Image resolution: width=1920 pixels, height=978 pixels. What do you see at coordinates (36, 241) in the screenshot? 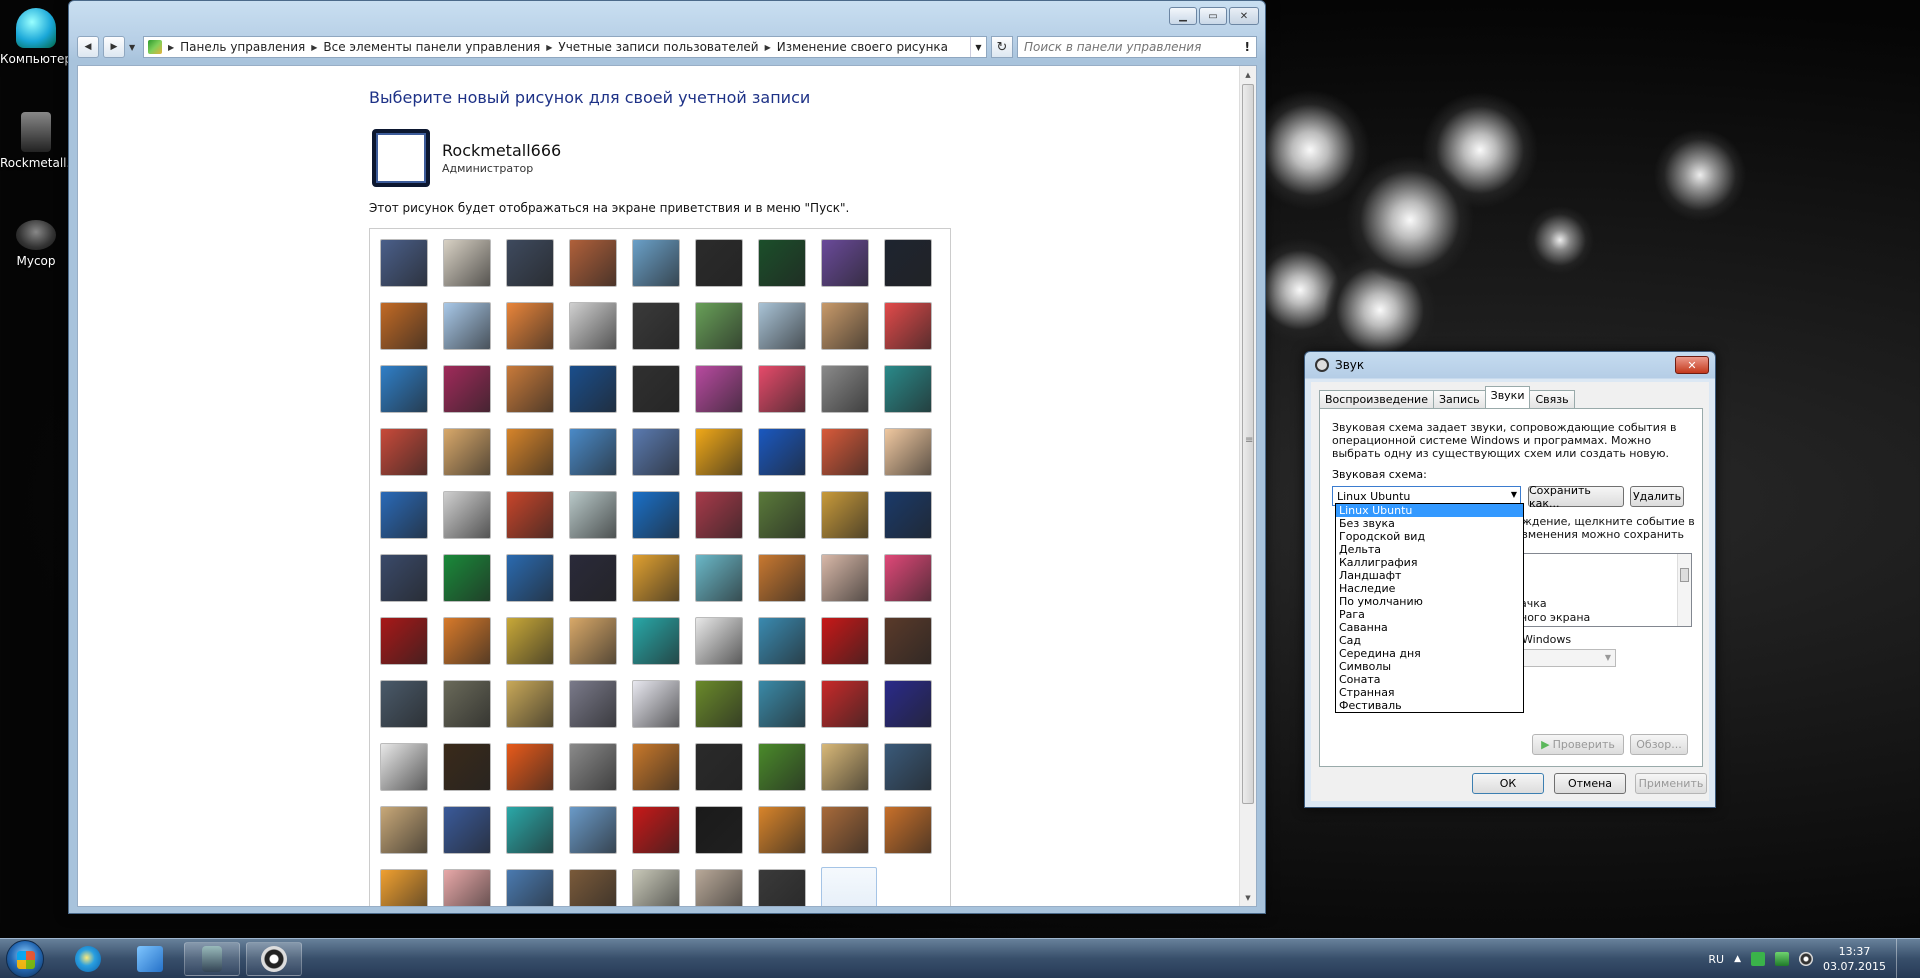
I see `desktop-icon-recycle-bin: Мусор` at bounding box center [36, 241].